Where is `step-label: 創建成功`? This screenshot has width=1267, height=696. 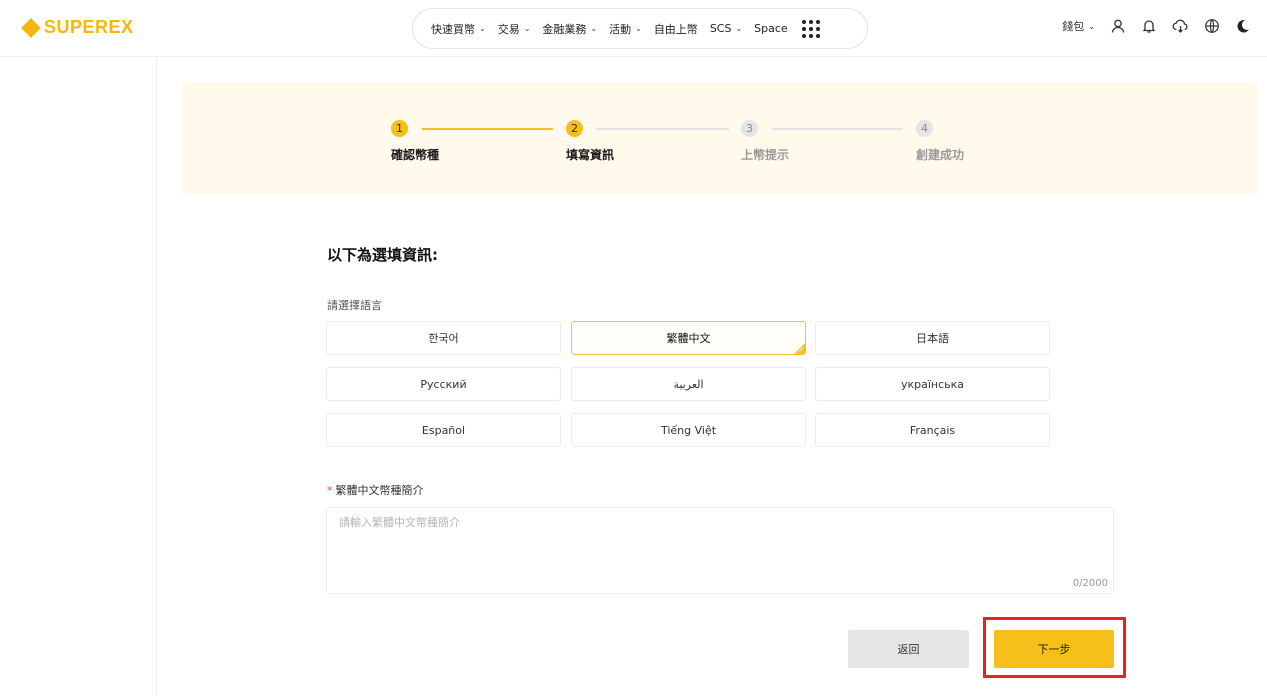 step-label: 創建成功 is located at coordinates (940, 155).